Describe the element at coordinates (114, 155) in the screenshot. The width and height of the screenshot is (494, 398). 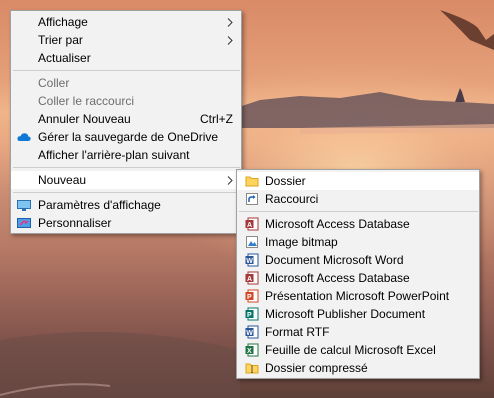
I see `menu-item-label: Afficher l'arrière-plan suivant` at that location.